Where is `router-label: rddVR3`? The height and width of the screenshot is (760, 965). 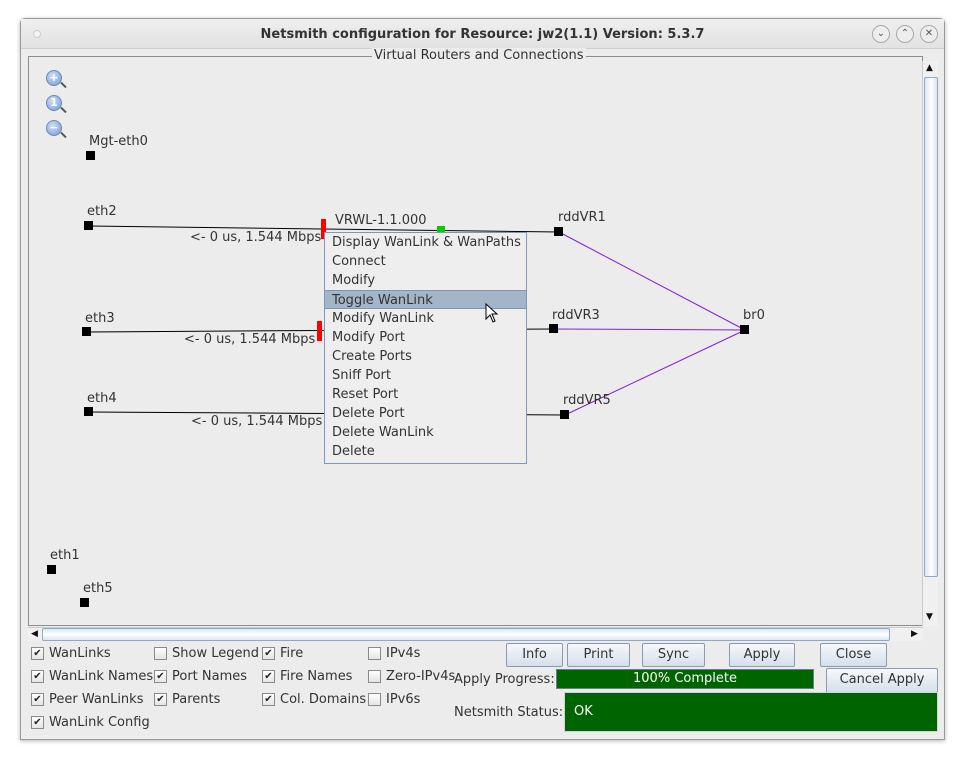 router-label: rddVR3 is located at coordinates (576, 315).